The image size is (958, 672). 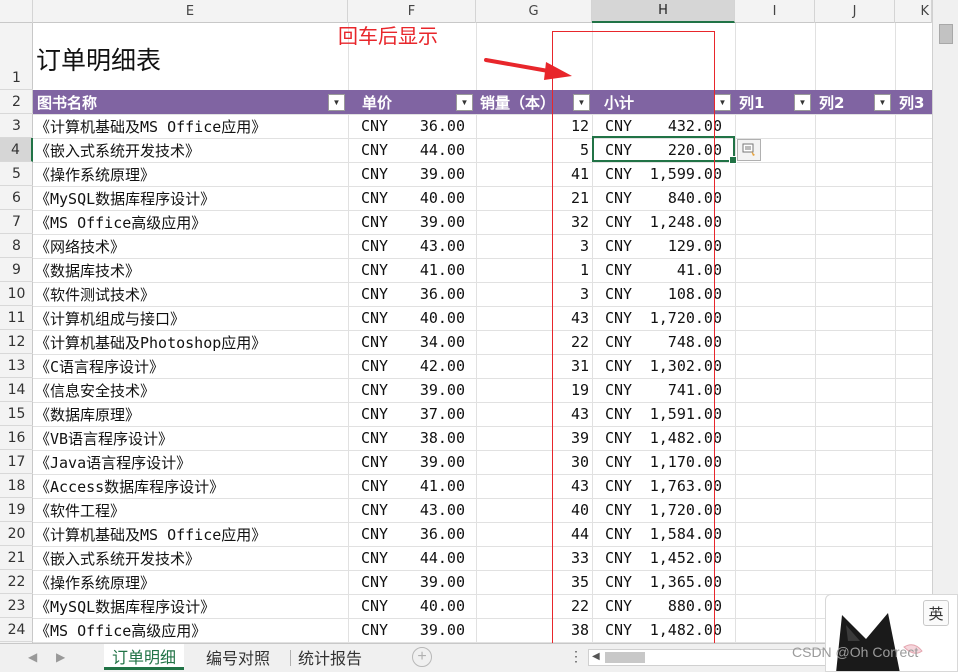 What do you see at coordinates (946, 34) in the screenshot?
I see `vertical-scroll-thumb` at bounding box center [946, 34].